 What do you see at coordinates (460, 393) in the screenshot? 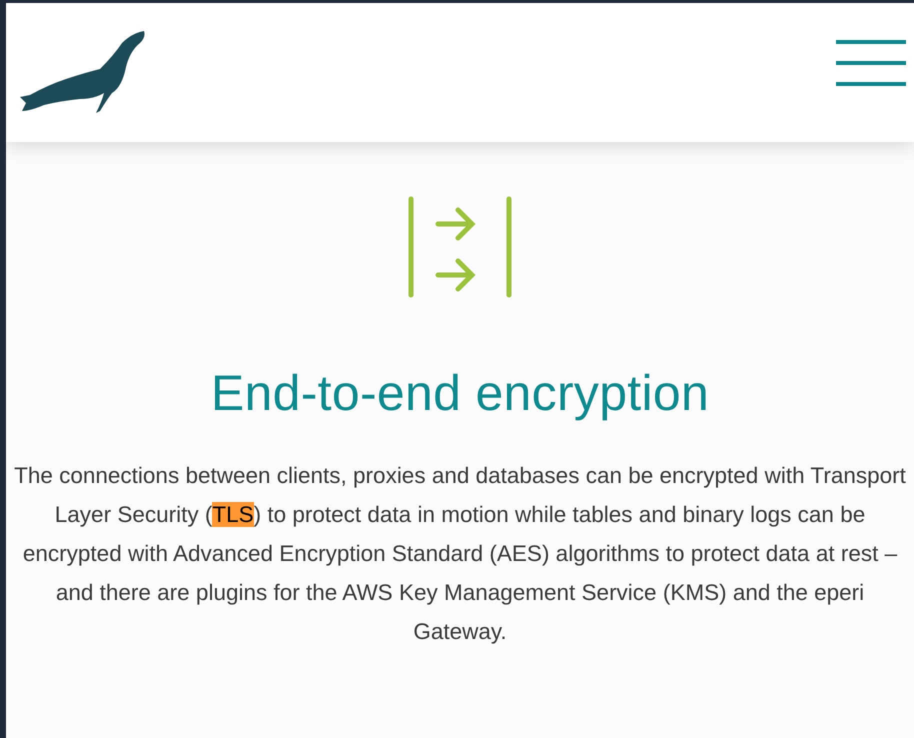
I see `feature-title: End-to-end encryption` at bounding box center [460, 393].